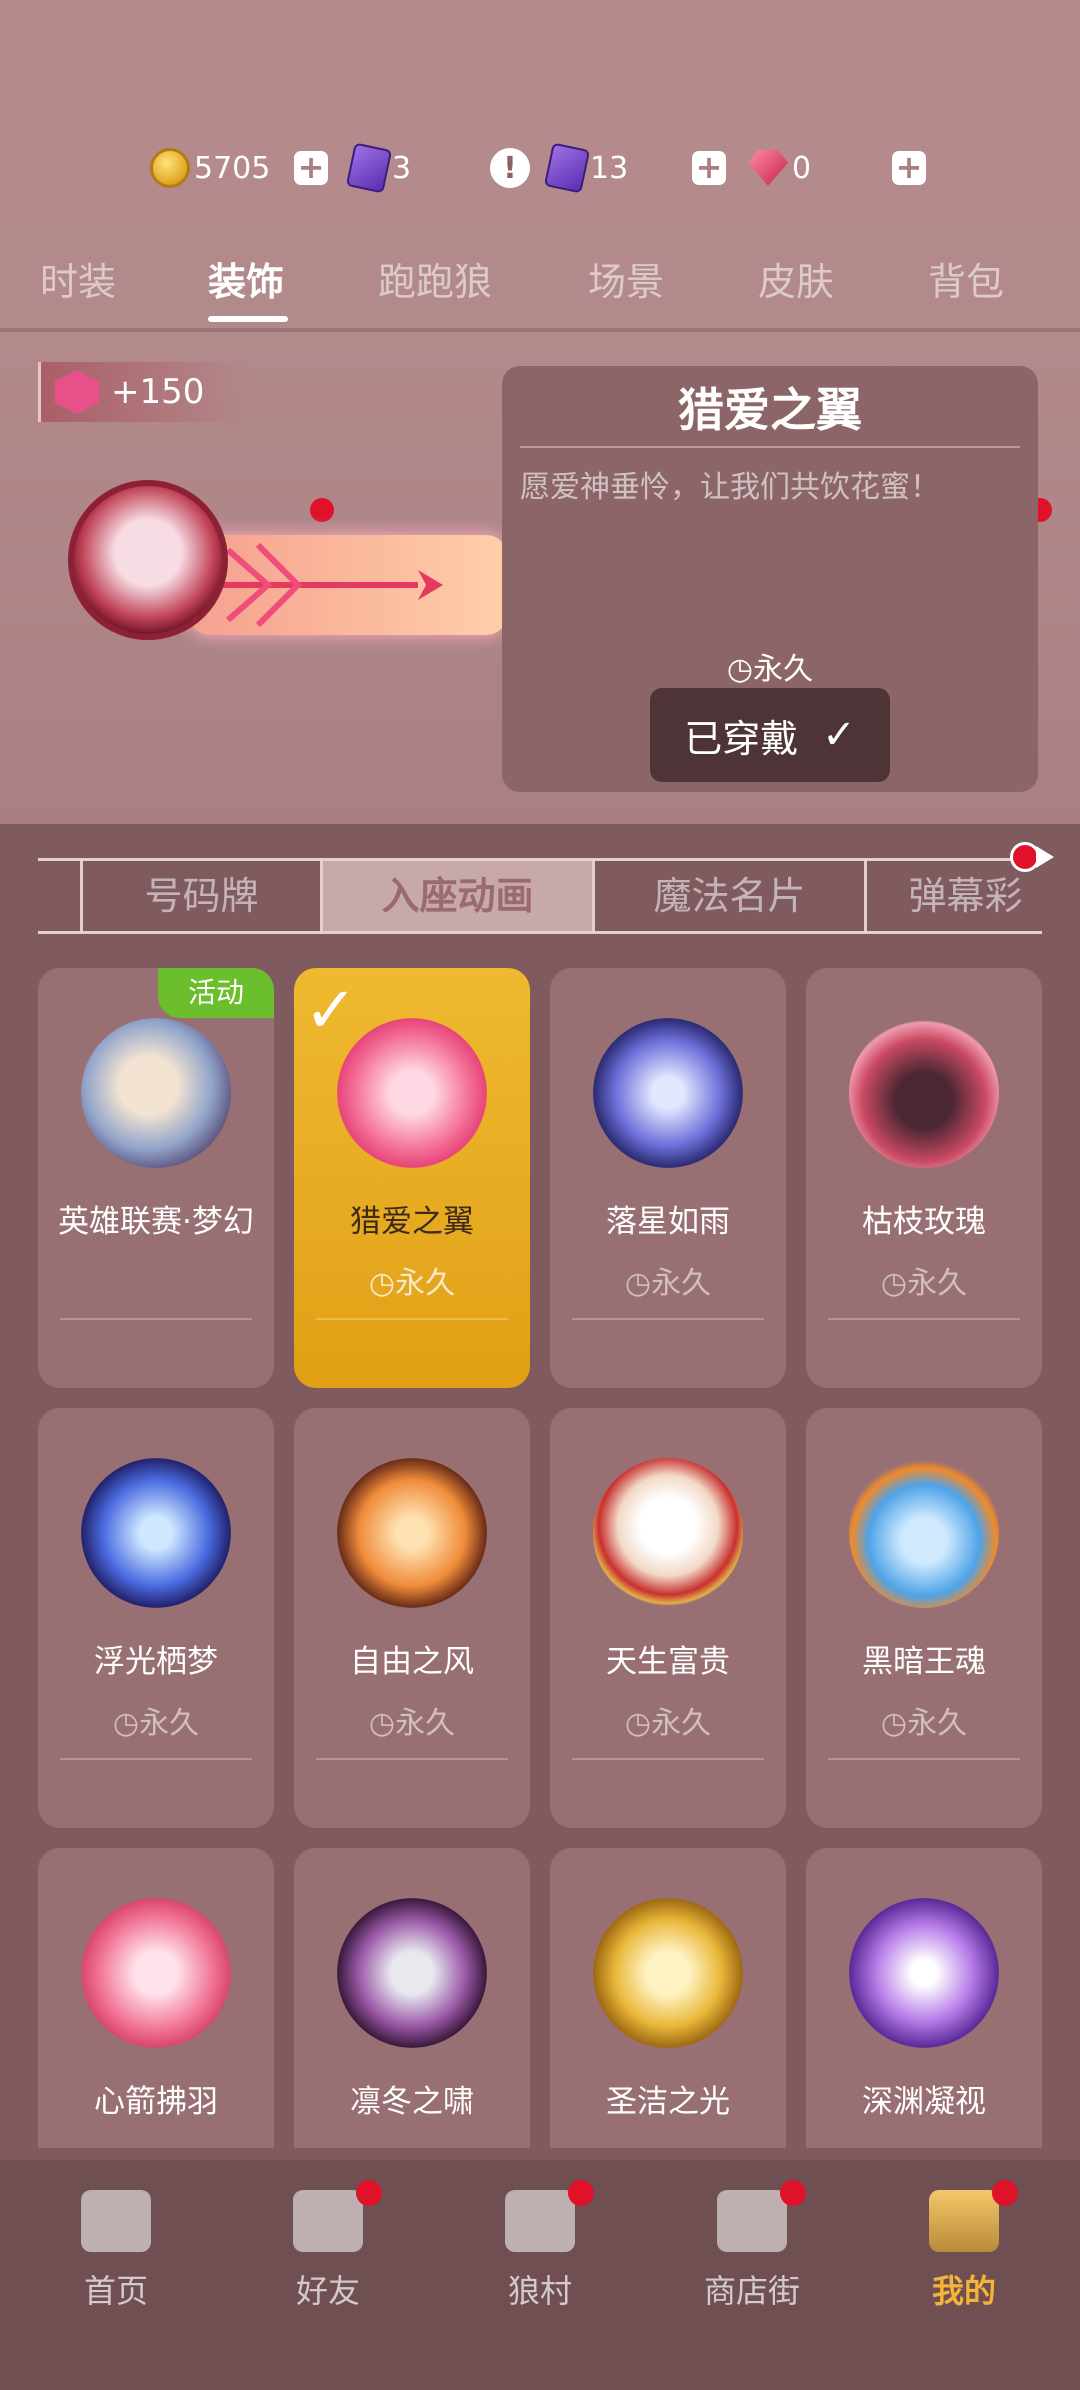 This screenshot has height=2390, width=1080. What do you see at coordinates (158, 392) in the screenshot?
I see `charm-value: +150` at bounding box center [158, 392].